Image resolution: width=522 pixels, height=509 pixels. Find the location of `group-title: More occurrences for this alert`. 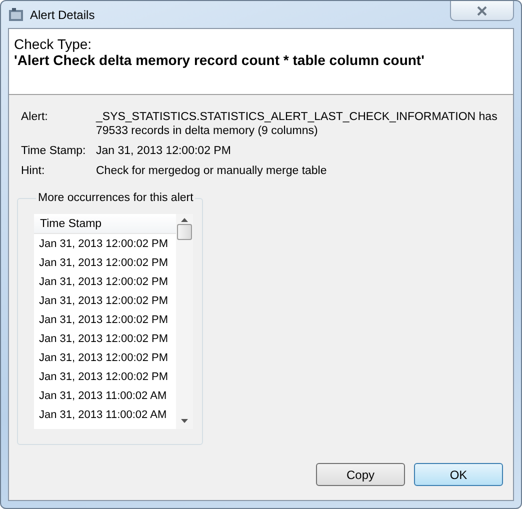

group-title: More occurrences for this alert is located at coordinates (115, 198).